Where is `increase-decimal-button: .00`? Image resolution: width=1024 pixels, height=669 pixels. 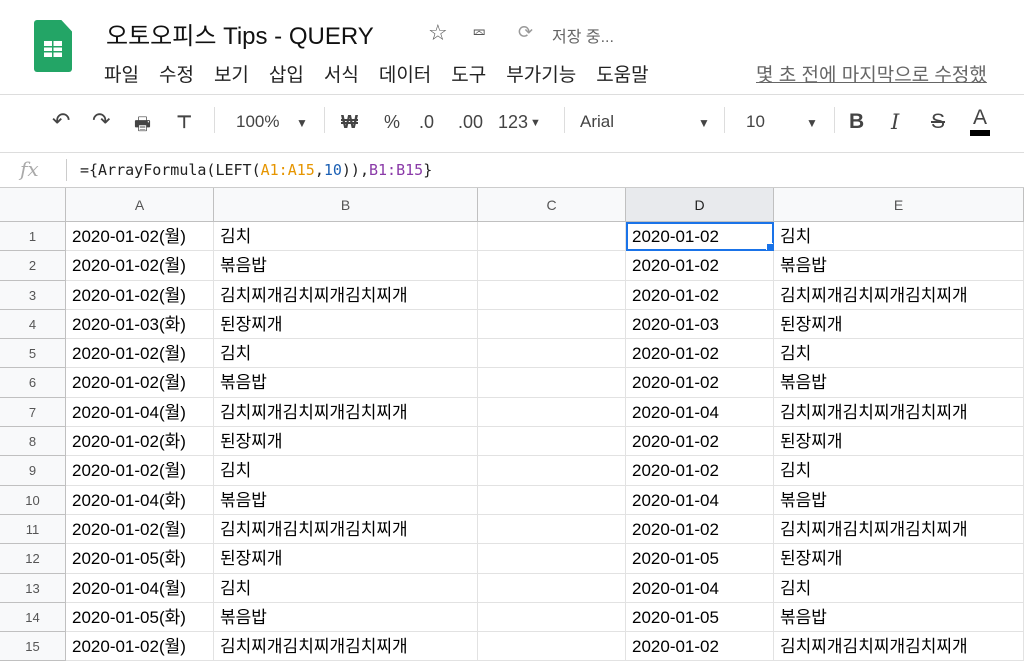 increase-decimal-button: .00 is located at coordinates (470, 122).